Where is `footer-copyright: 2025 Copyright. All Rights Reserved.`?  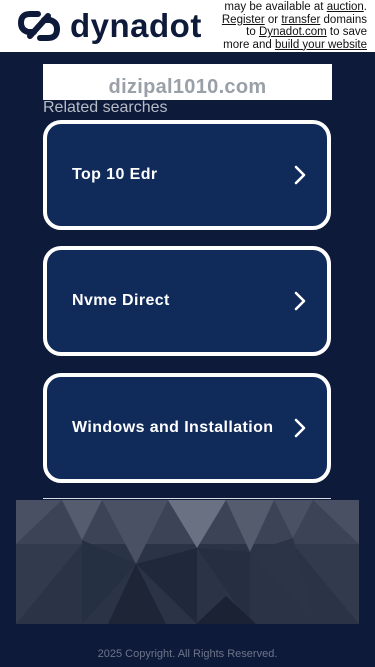
footer-copyright: 2025 Copyright. All Rights Reserved. is located at coordinates (187, 654).